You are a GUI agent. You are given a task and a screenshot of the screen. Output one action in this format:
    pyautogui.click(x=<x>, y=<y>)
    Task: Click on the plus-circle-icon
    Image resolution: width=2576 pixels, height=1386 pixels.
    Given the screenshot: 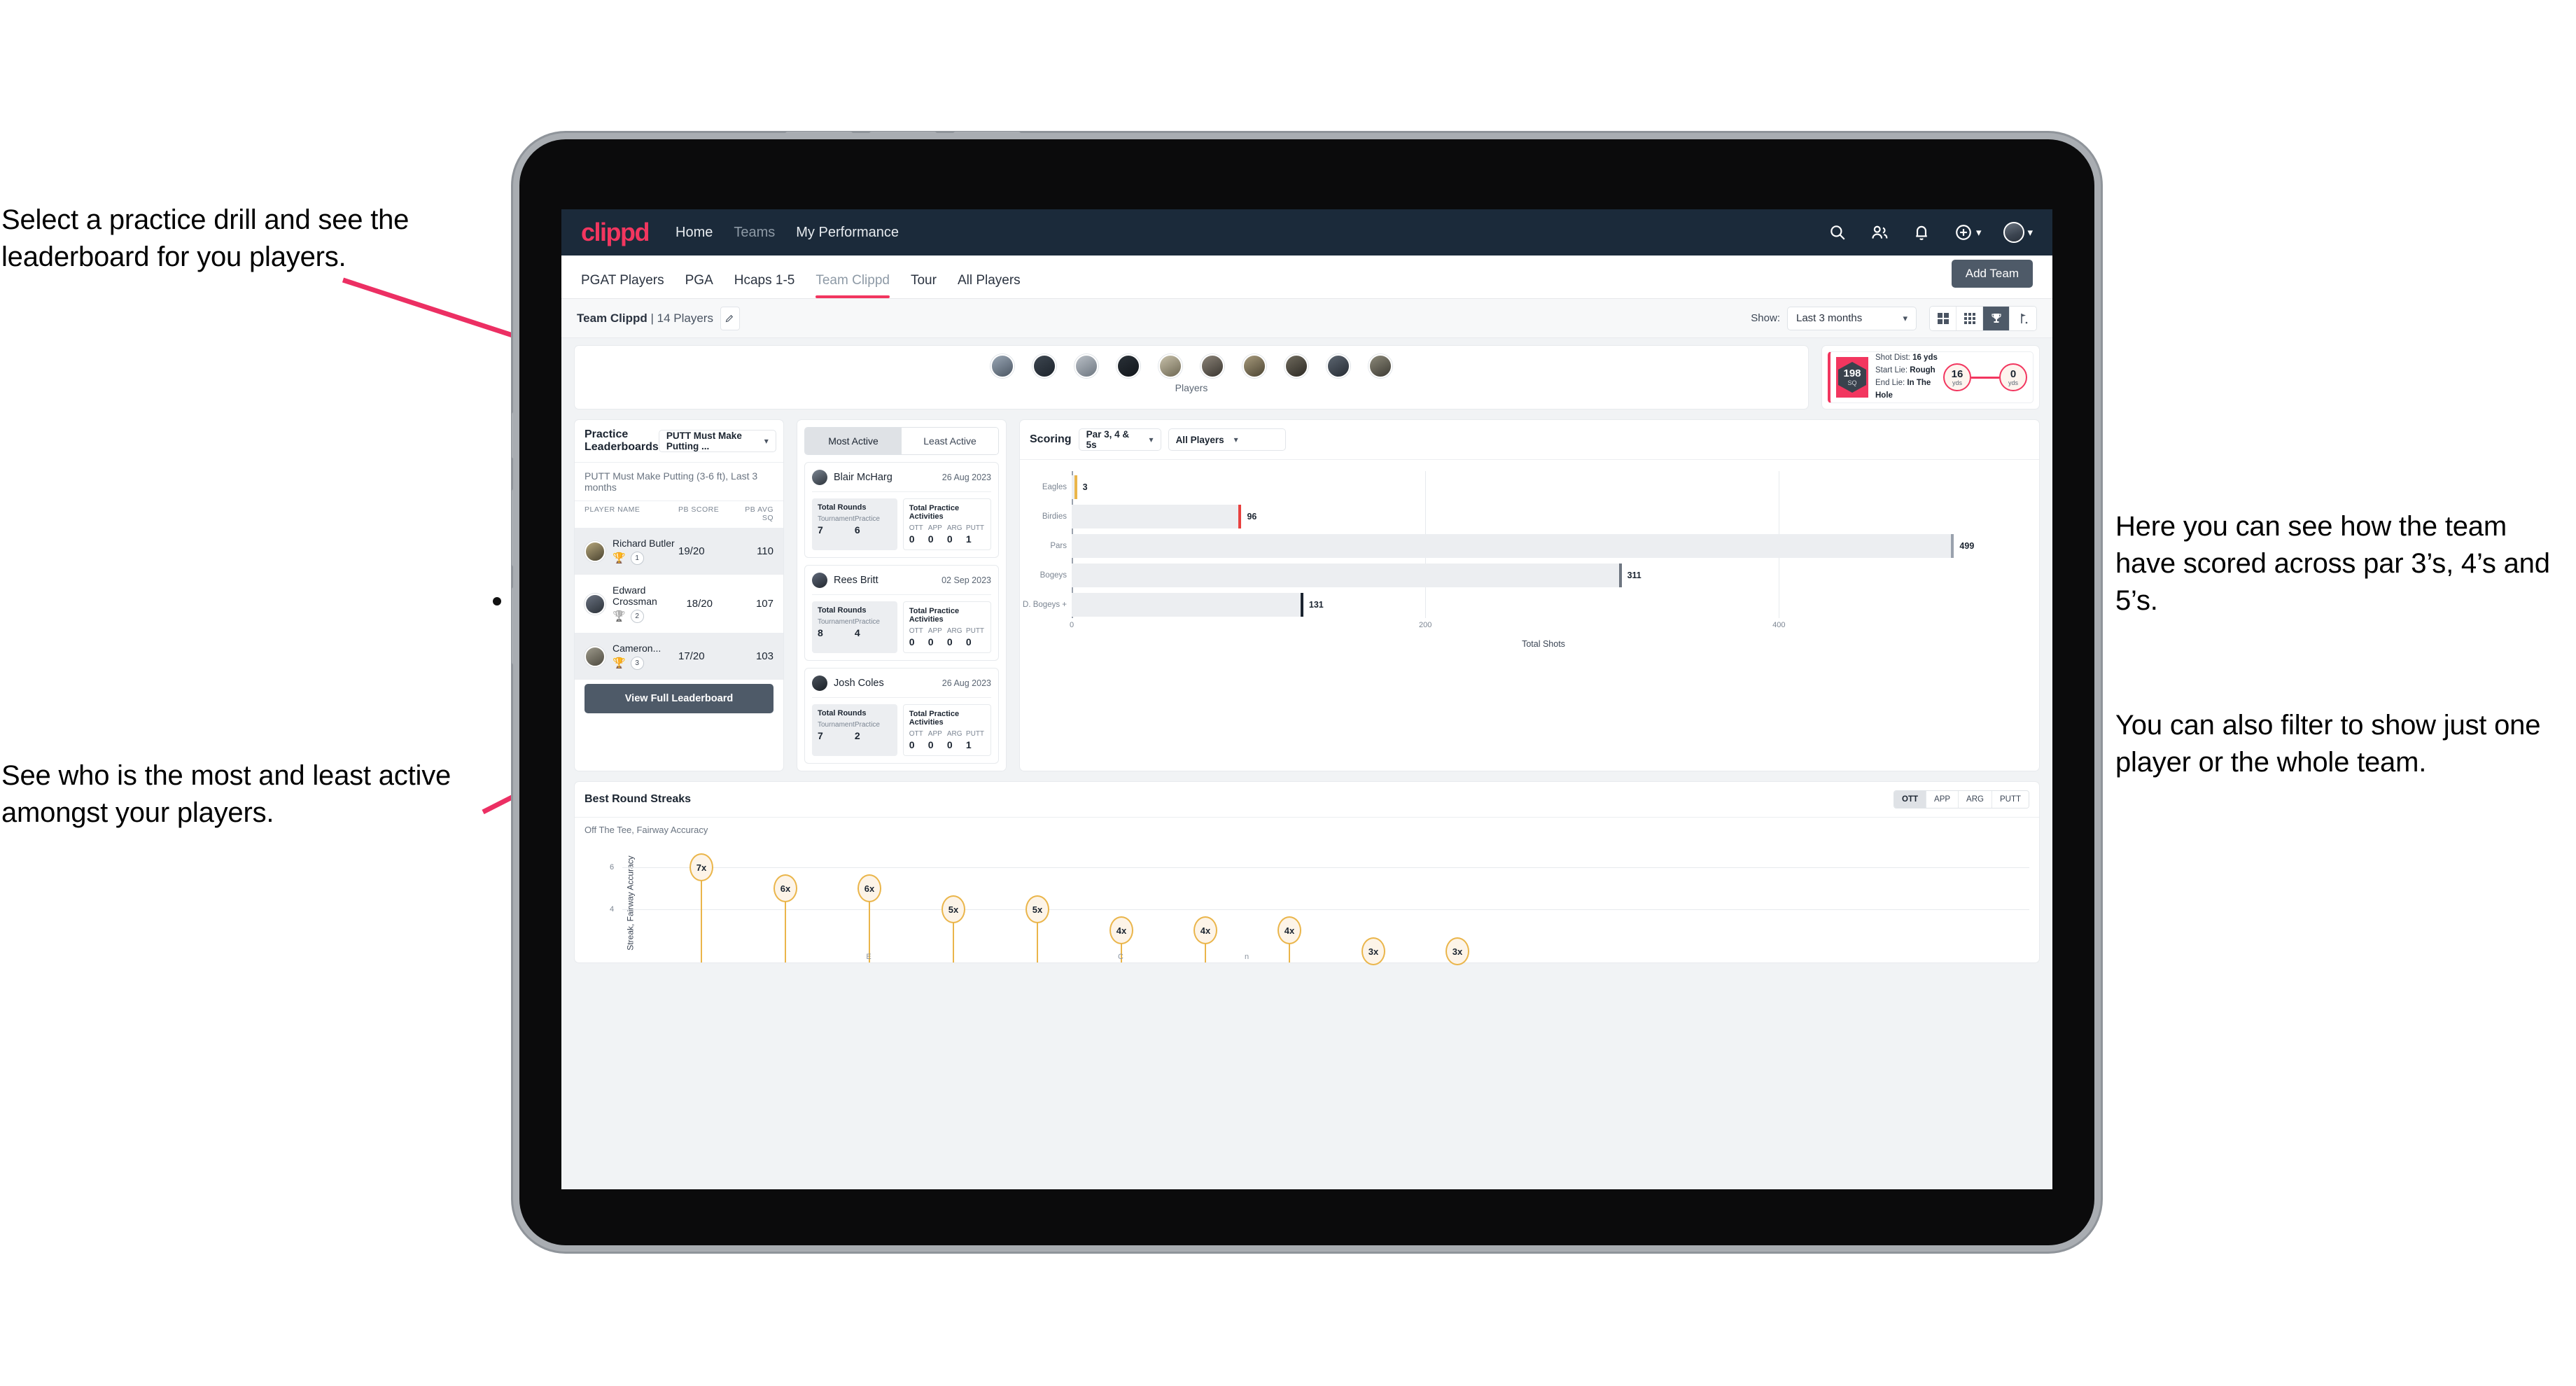 What is the action you would take?
    pyautogui.click(x=1963, y=232)
    